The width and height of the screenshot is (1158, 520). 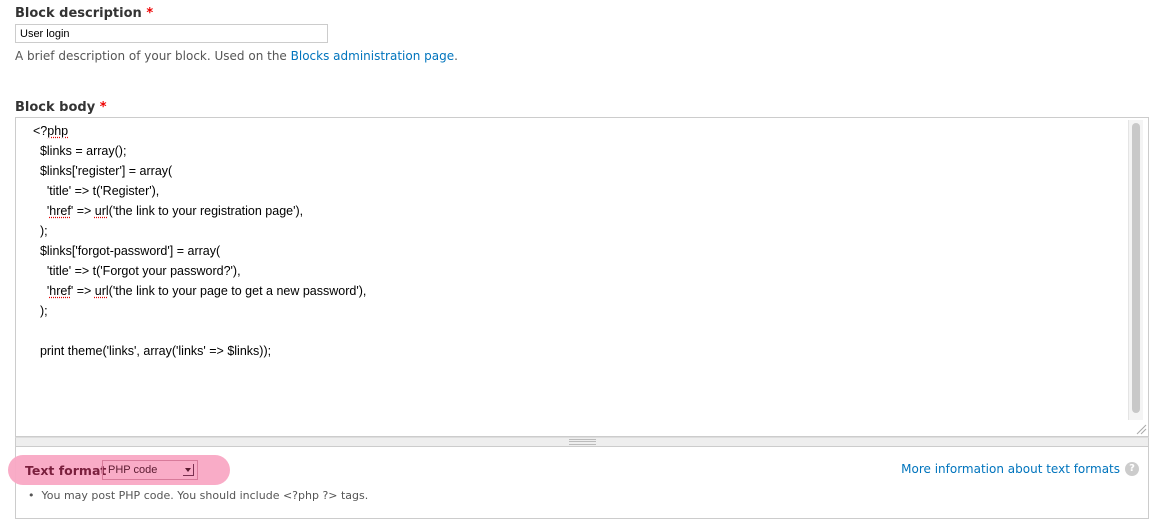 What do you see at coordinates (133, 470) in the screenshot?
I see `selected-value: PHP code` at bounding box center [133, 470].